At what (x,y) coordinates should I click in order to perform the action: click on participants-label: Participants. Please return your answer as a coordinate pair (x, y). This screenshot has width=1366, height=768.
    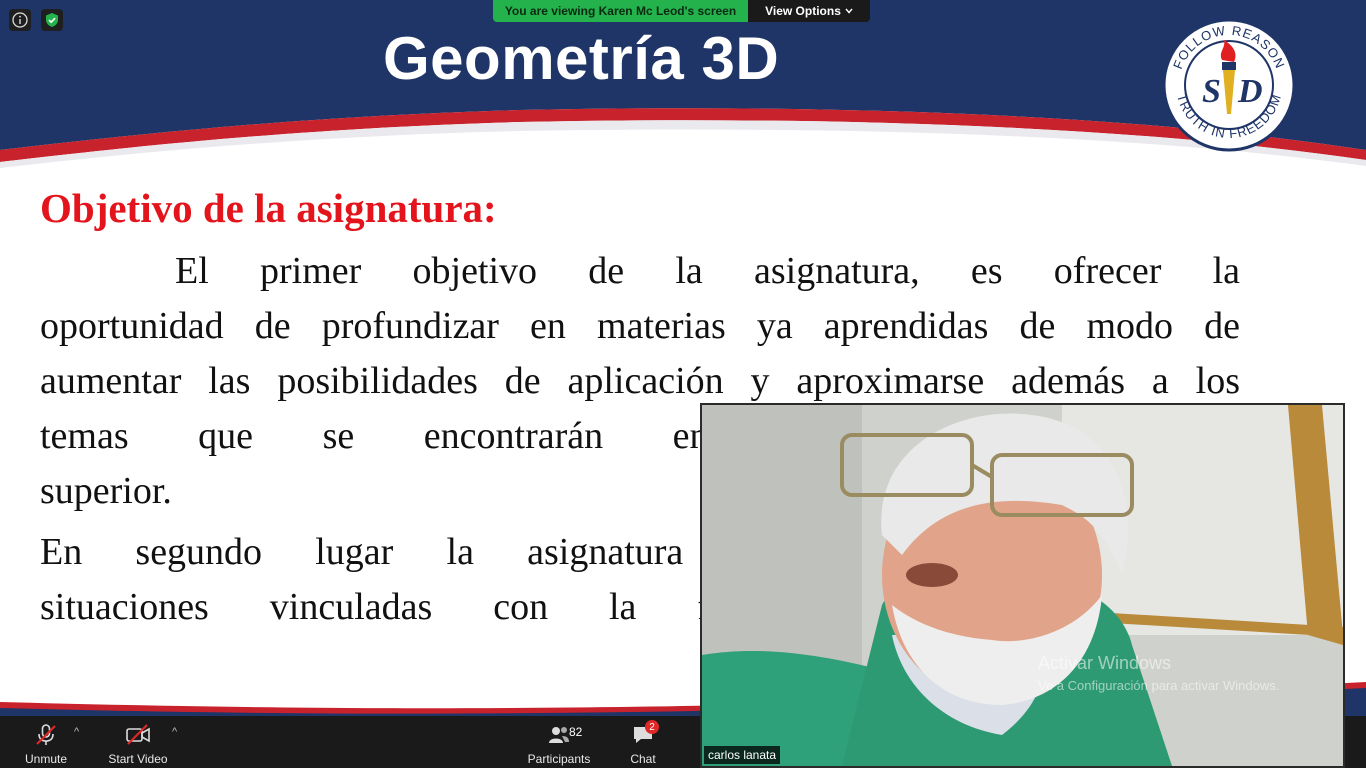
    Looking at the image, I should click on (559, 759).